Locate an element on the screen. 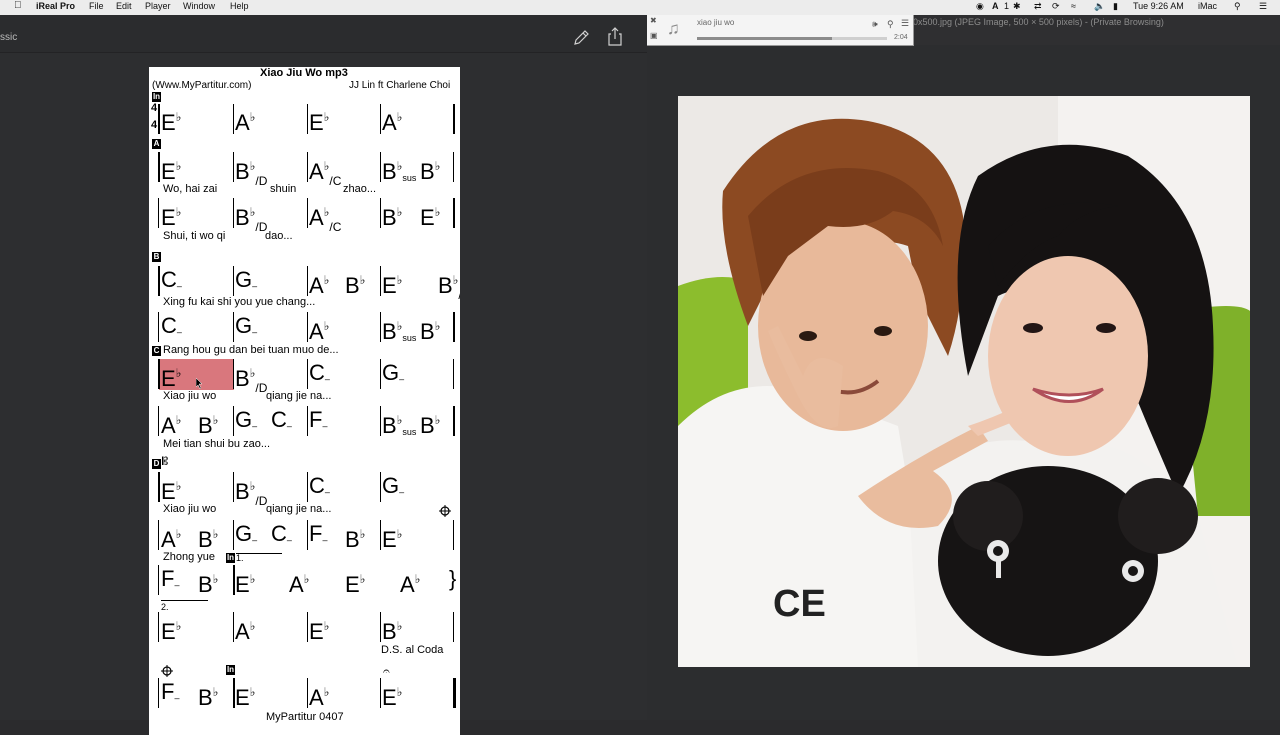 This screenshot has height=735, width=1280. asterisk-icon: ✱ is located at coordinates (1017, 6).